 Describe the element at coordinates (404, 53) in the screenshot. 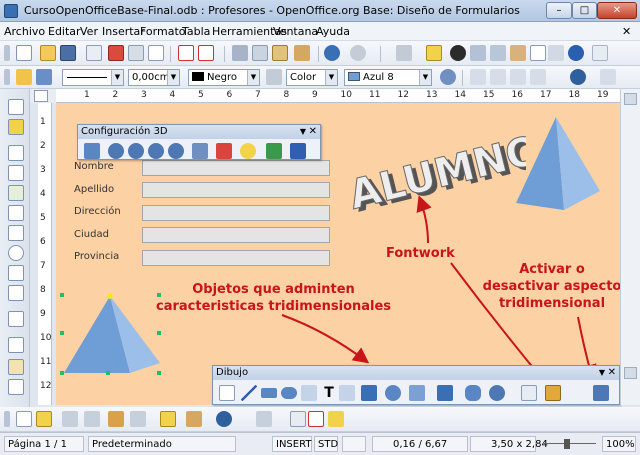

I see `hyperlink-icon` at that location.